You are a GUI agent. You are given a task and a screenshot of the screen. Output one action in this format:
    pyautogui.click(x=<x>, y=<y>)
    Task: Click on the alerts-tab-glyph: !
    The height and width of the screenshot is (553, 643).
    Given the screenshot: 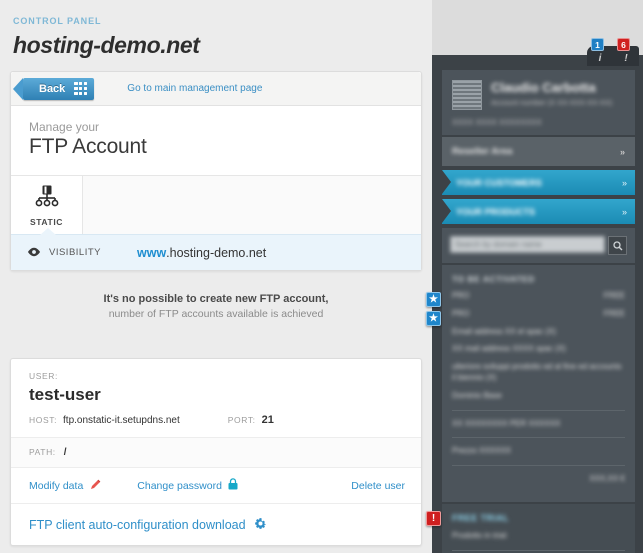 What is the action you would take?
    pyautogui.click(x=626, y=58)
    